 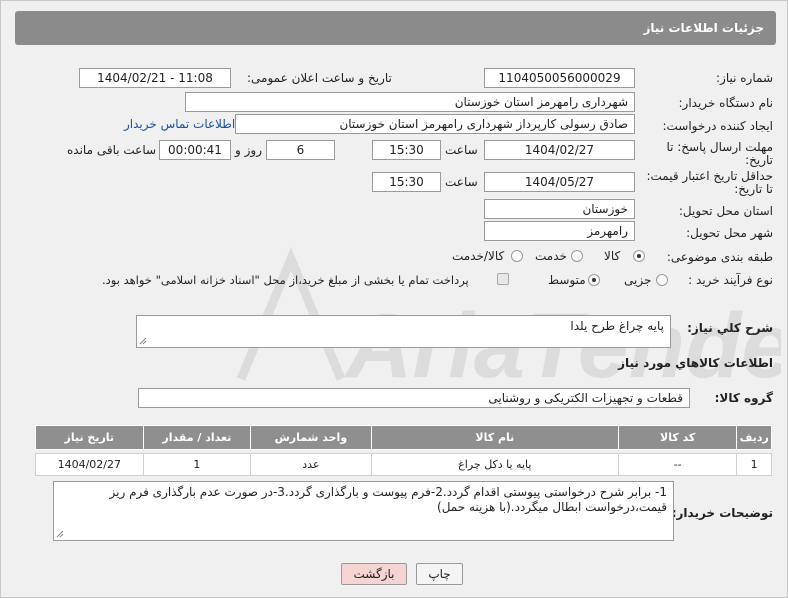 What do you see at coordinates (461, 182) in the screenshot?
I see `price-validity-time-label: ساعت` at bounding box center [461, 182].